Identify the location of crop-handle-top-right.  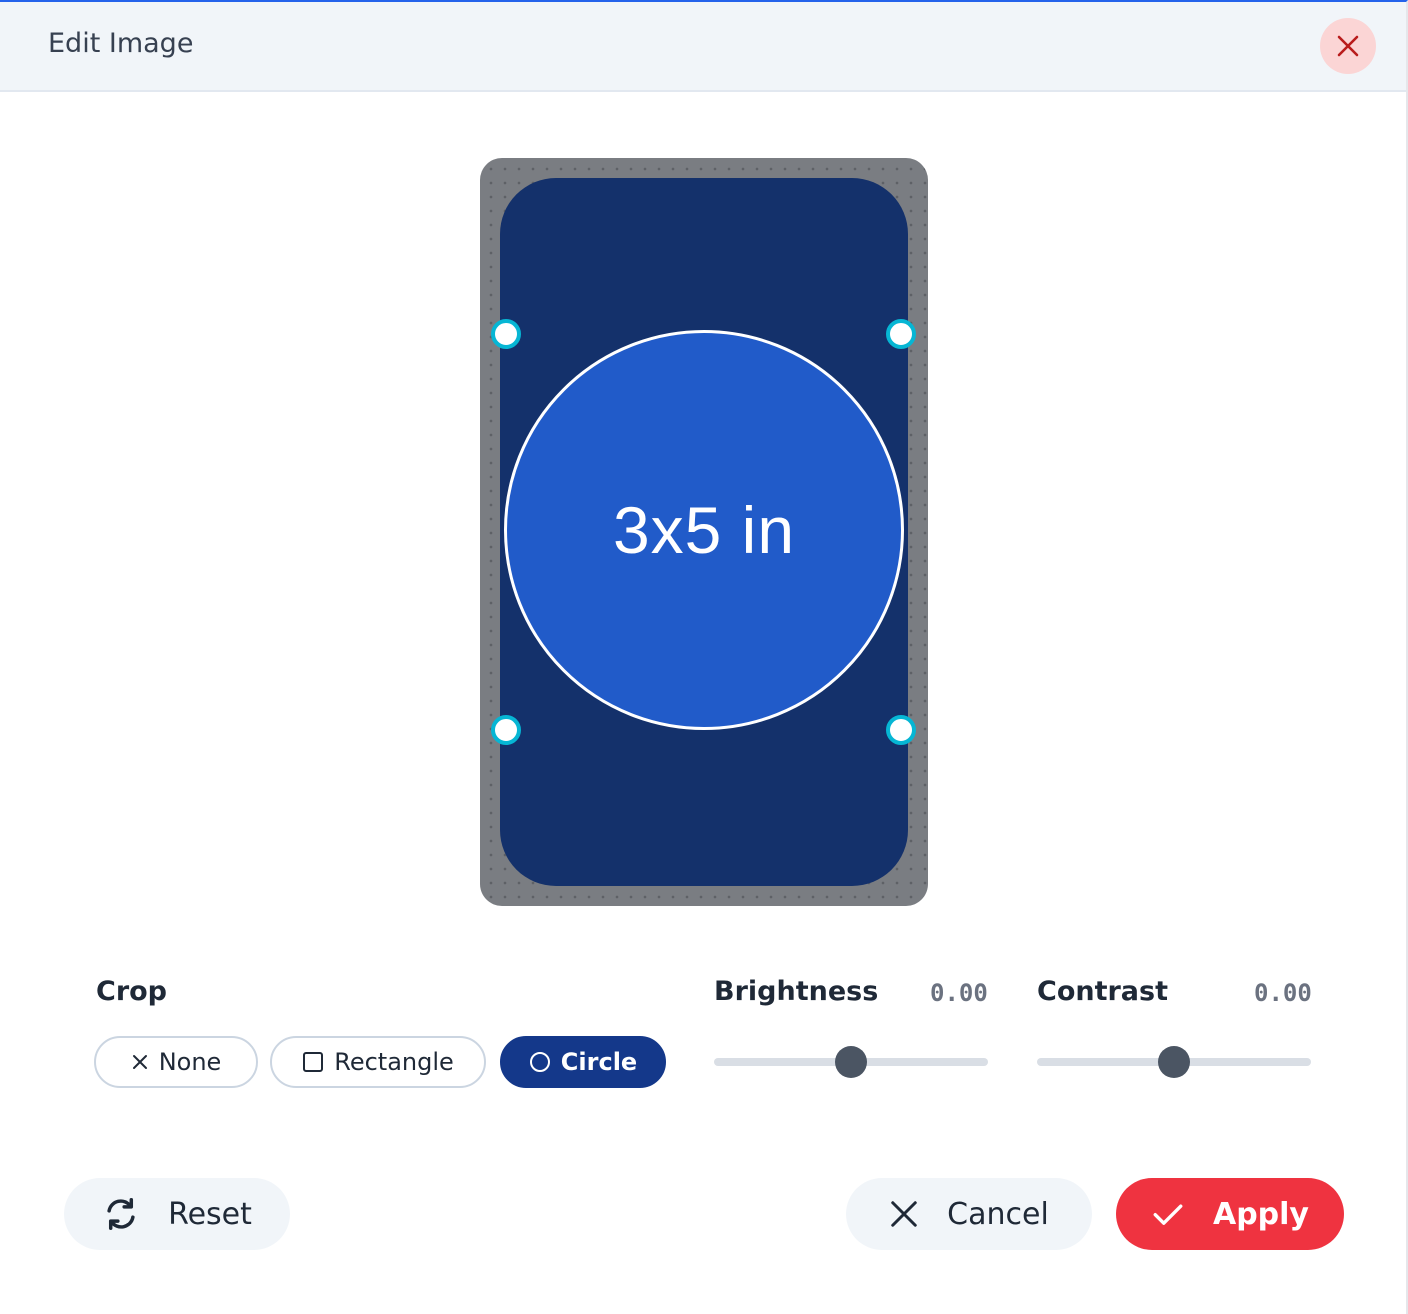
(901, 334).